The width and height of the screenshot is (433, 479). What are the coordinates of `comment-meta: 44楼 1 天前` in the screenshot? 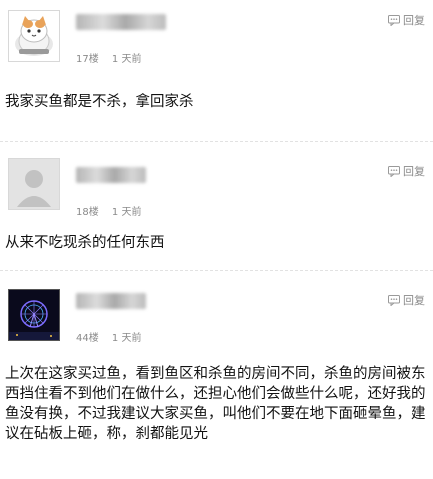 It's located at (113, 336).